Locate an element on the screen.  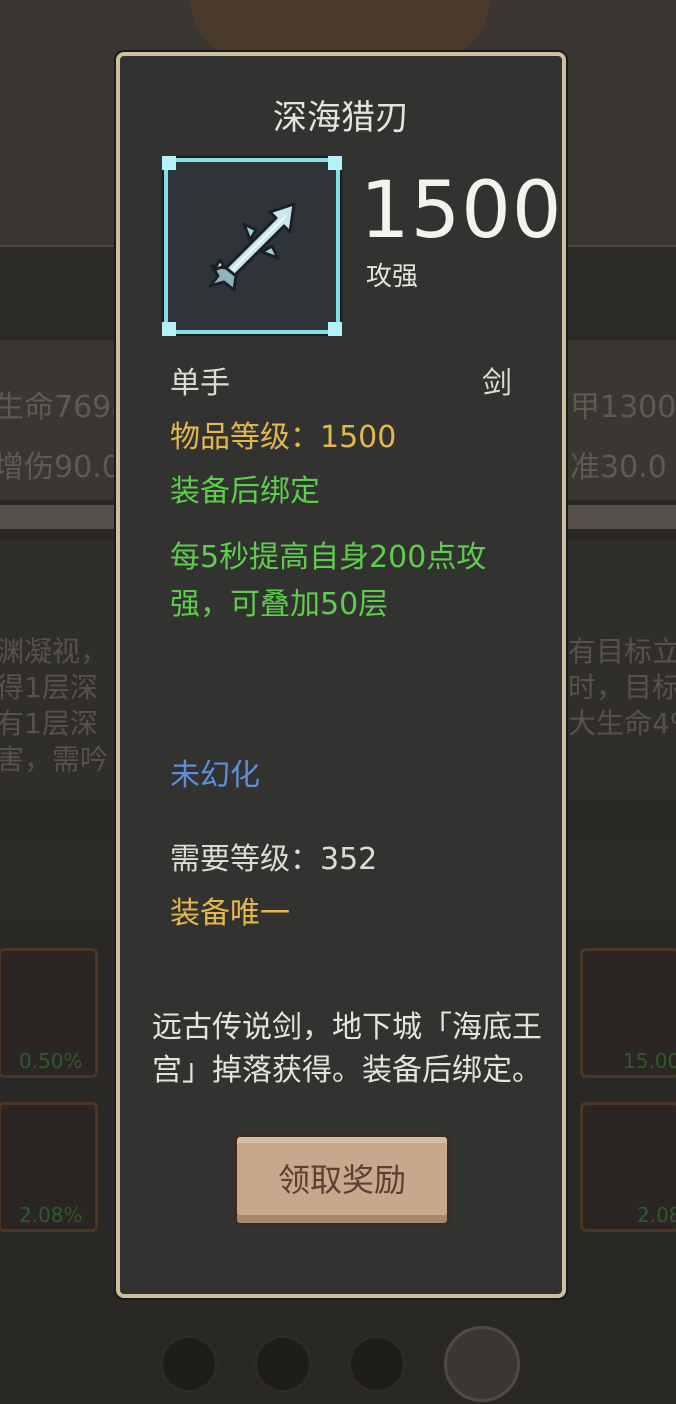
skill-line: 时，目标 is located at coordinates (622, 687).